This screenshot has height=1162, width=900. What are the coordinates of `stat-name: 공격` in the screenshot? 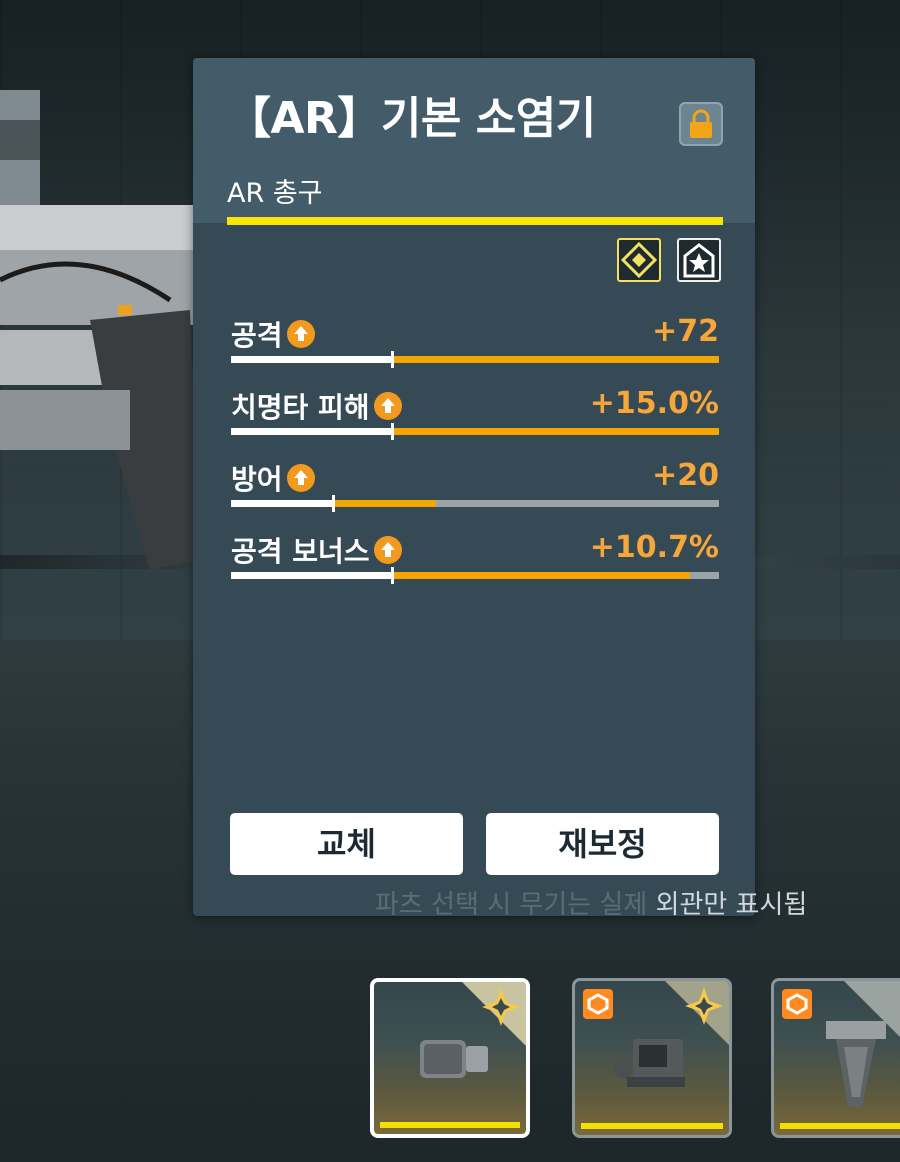 It's located at (257, 335).